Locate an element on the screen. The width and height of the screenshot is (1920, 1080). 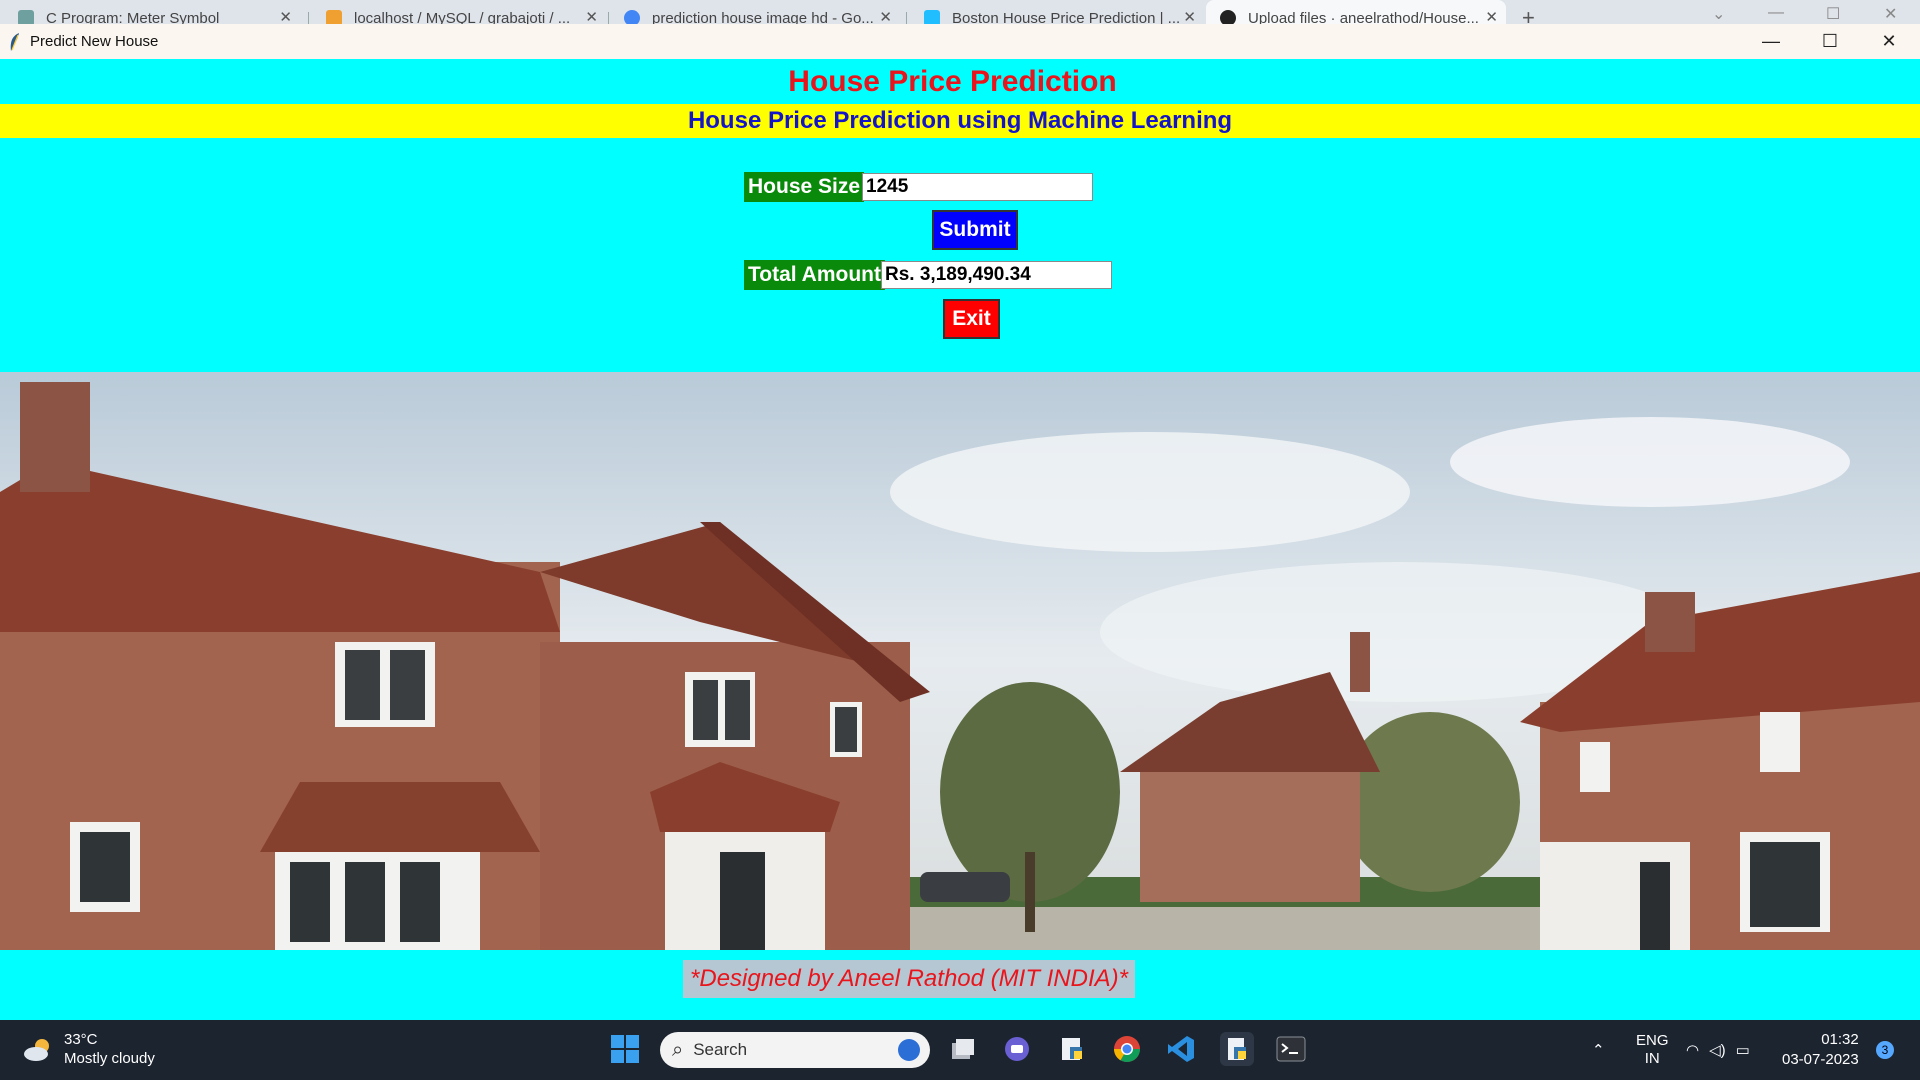
language-code: ENG is located at coordinates (1652, 1040).